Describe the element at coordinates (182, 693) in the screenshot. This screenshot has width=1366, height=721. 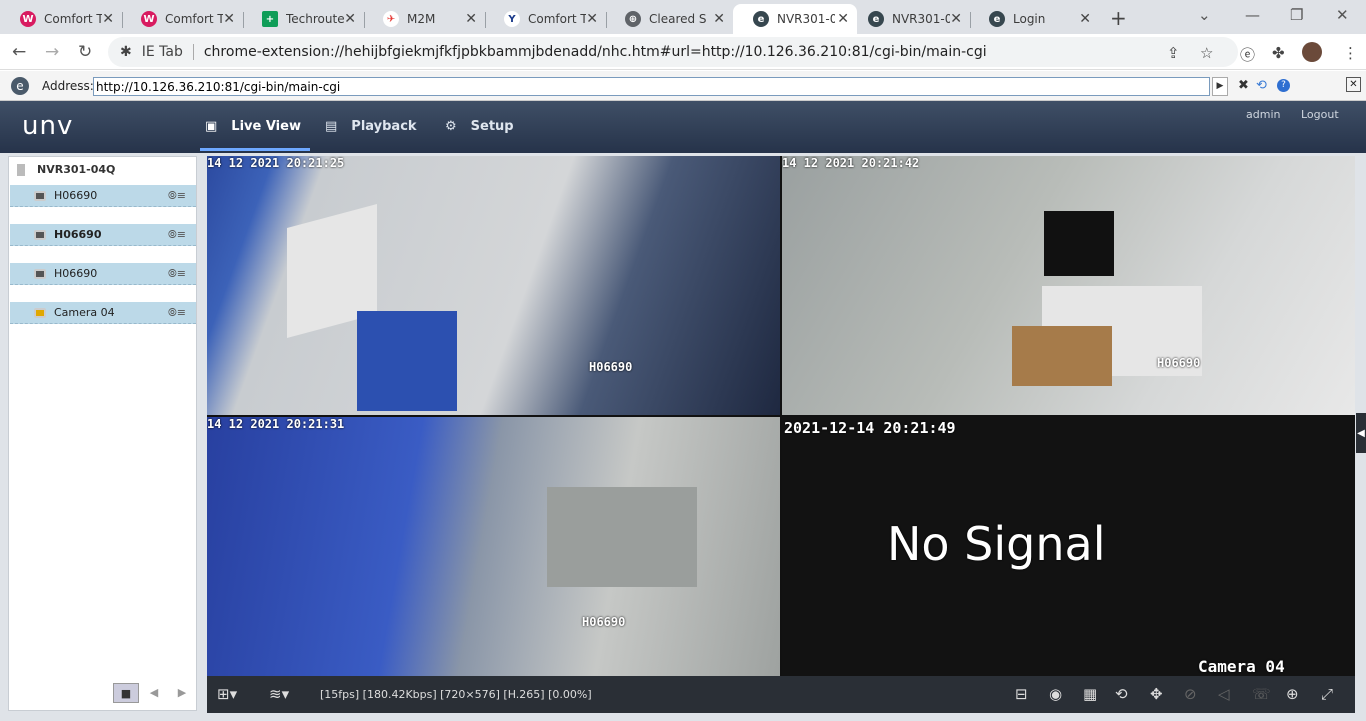
I see `next-page-icon: ▶` at that location.